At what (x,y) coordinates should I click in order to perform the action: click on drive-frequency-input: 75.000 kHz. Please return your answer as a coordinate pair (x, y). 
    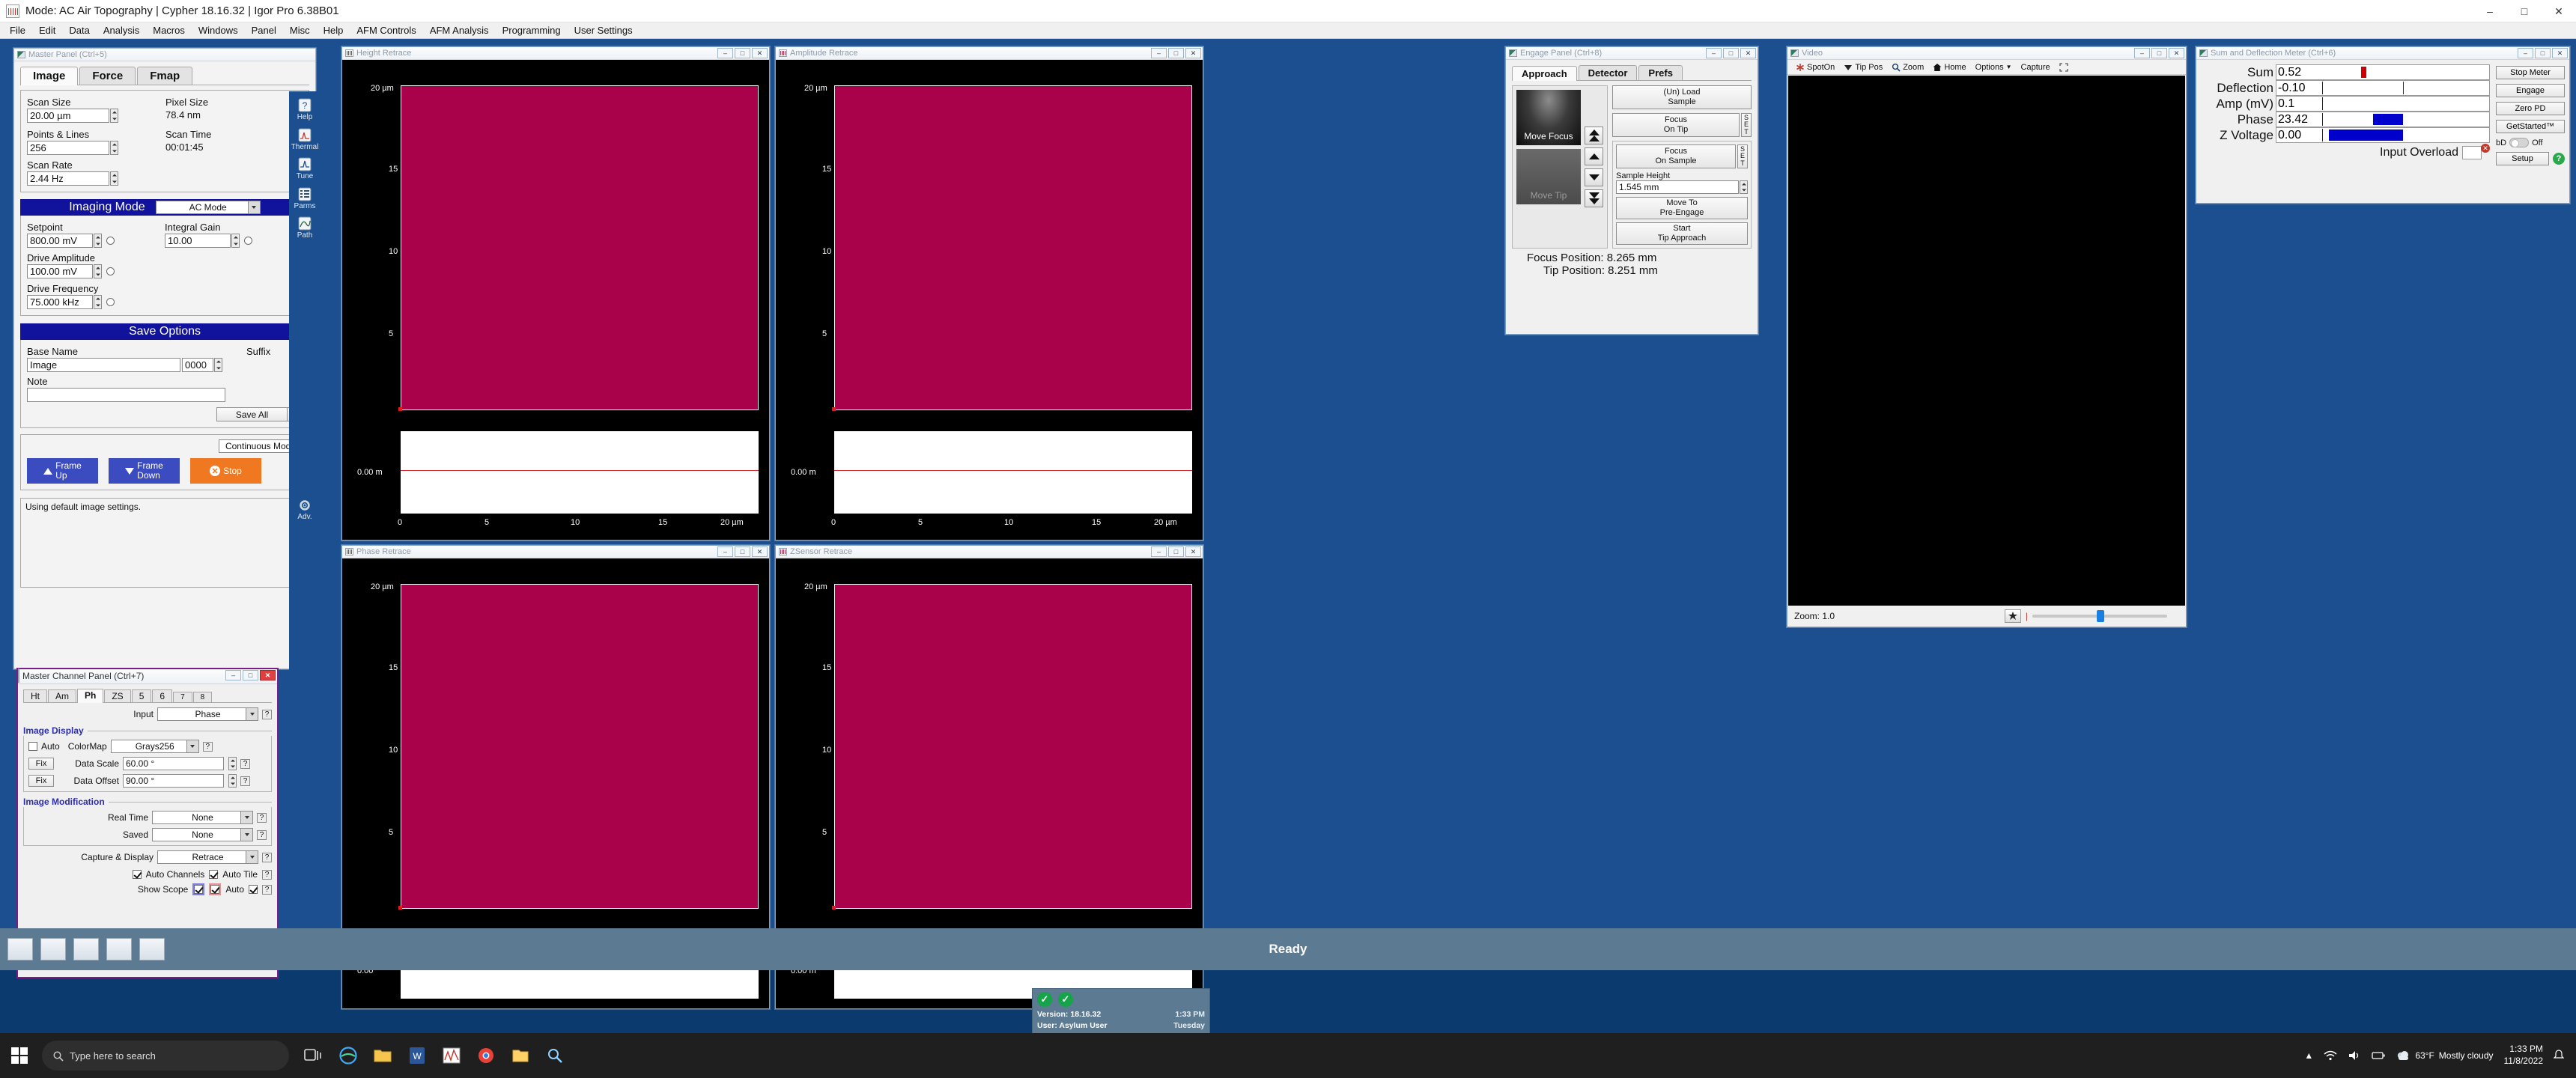
    Looking at the image, I should click on (60, 302).